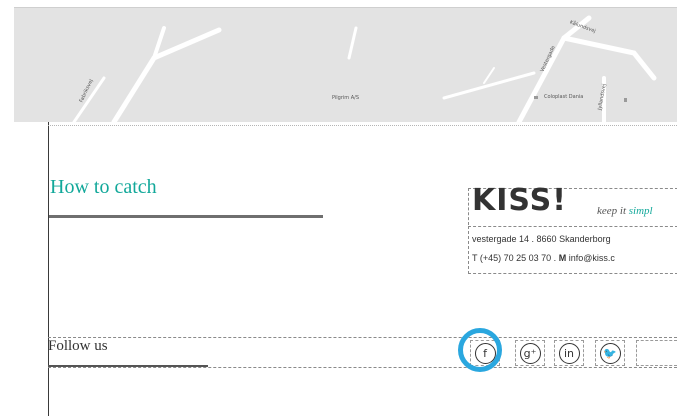 The image size is (677, 416). Describe the element at coordinates (103, 187) in the screenshot. I see `page-title: How to catch` at that location.